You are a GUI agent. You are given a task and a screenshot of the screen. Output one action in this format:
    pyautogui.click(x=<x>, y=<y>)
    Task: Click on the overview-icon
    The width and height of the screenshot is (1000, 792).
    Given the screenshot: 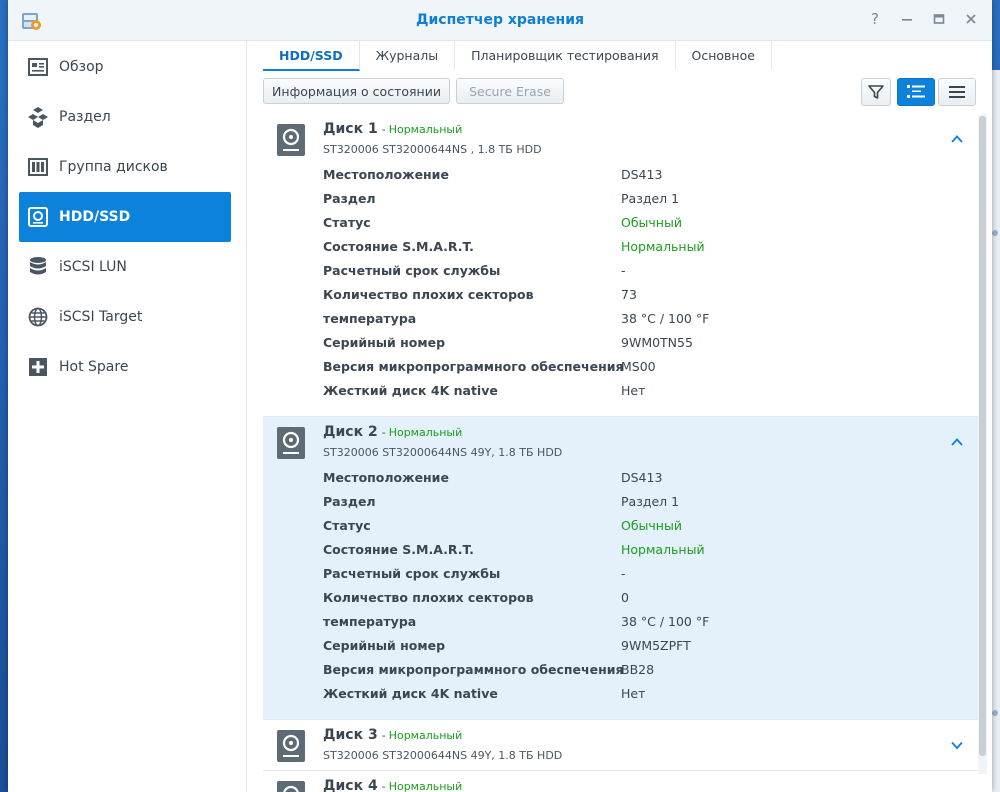 What is the action you would take?
    pyautogui.click(x=38, y=67)
    